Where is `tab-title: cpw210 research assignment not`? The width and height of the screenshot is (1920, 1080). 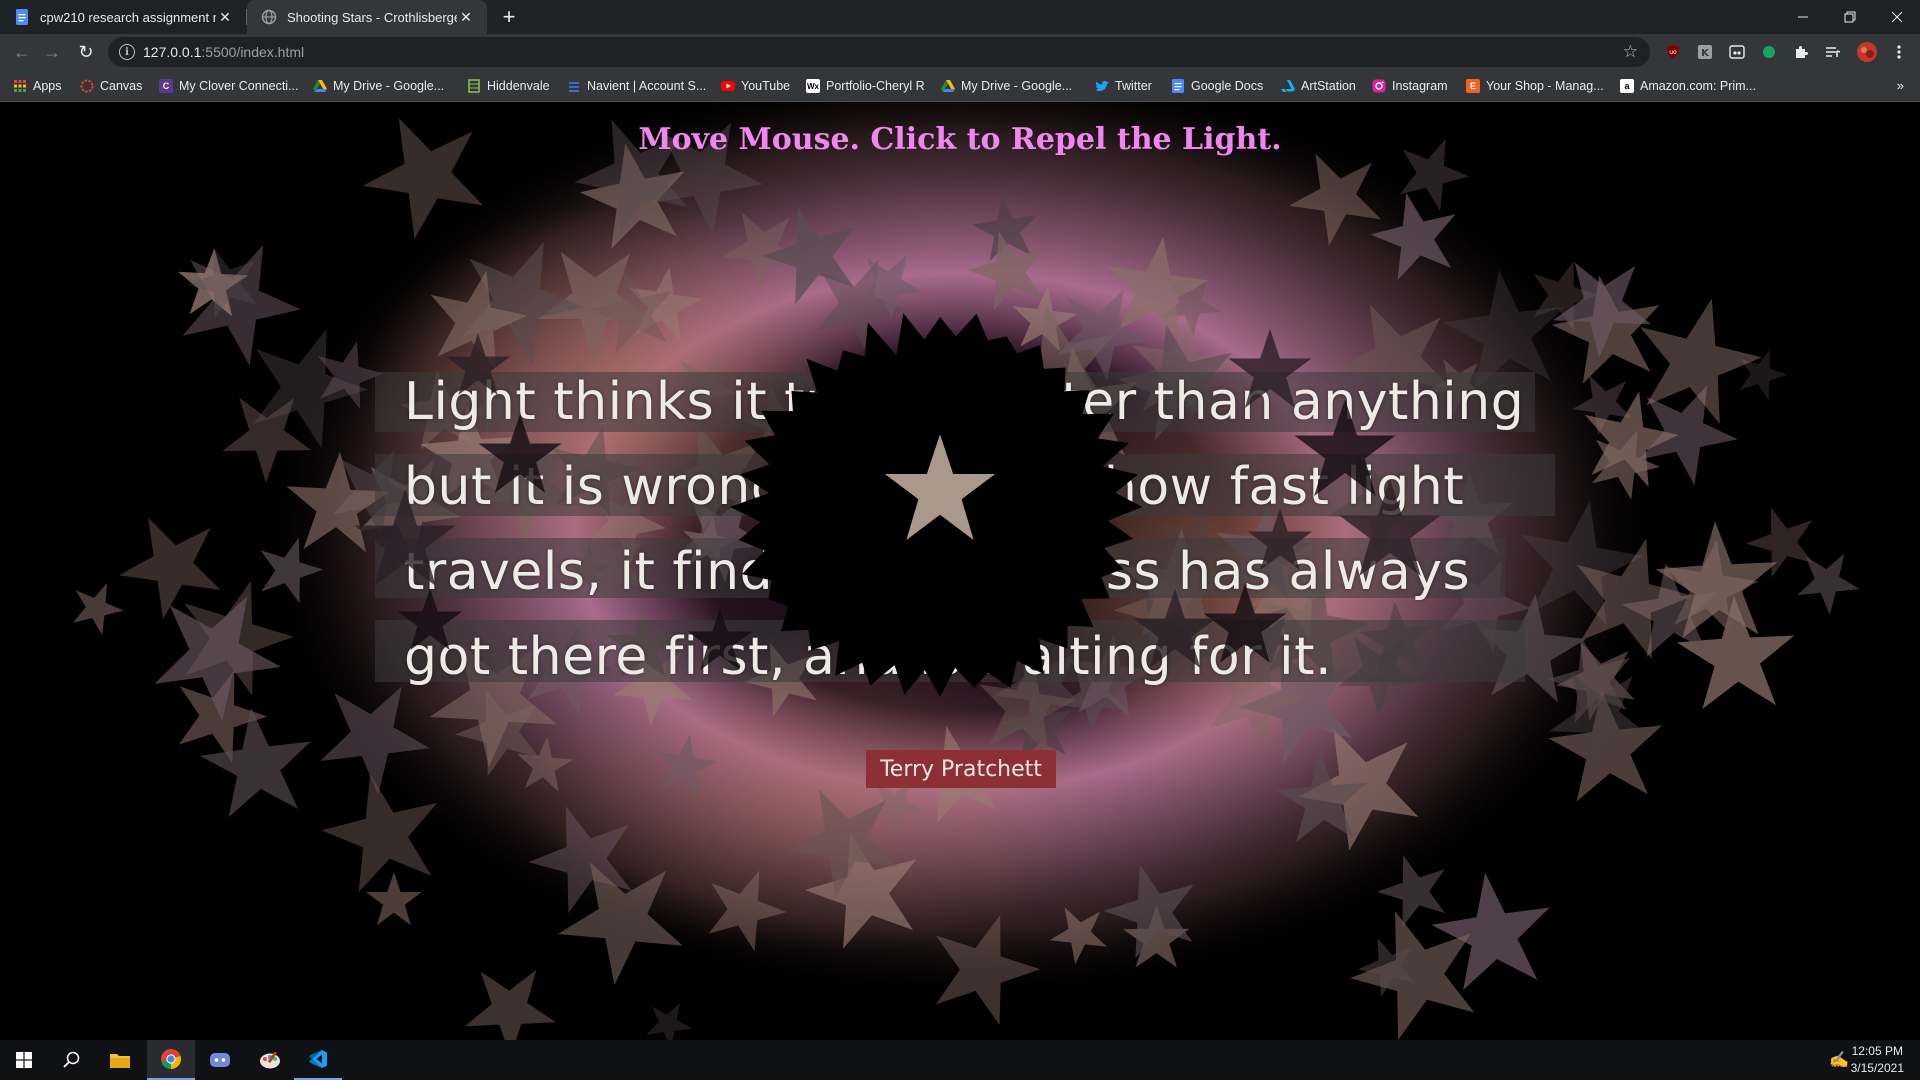
tab-title: cpw210 research assignment not is located at coordinates (128, 17).